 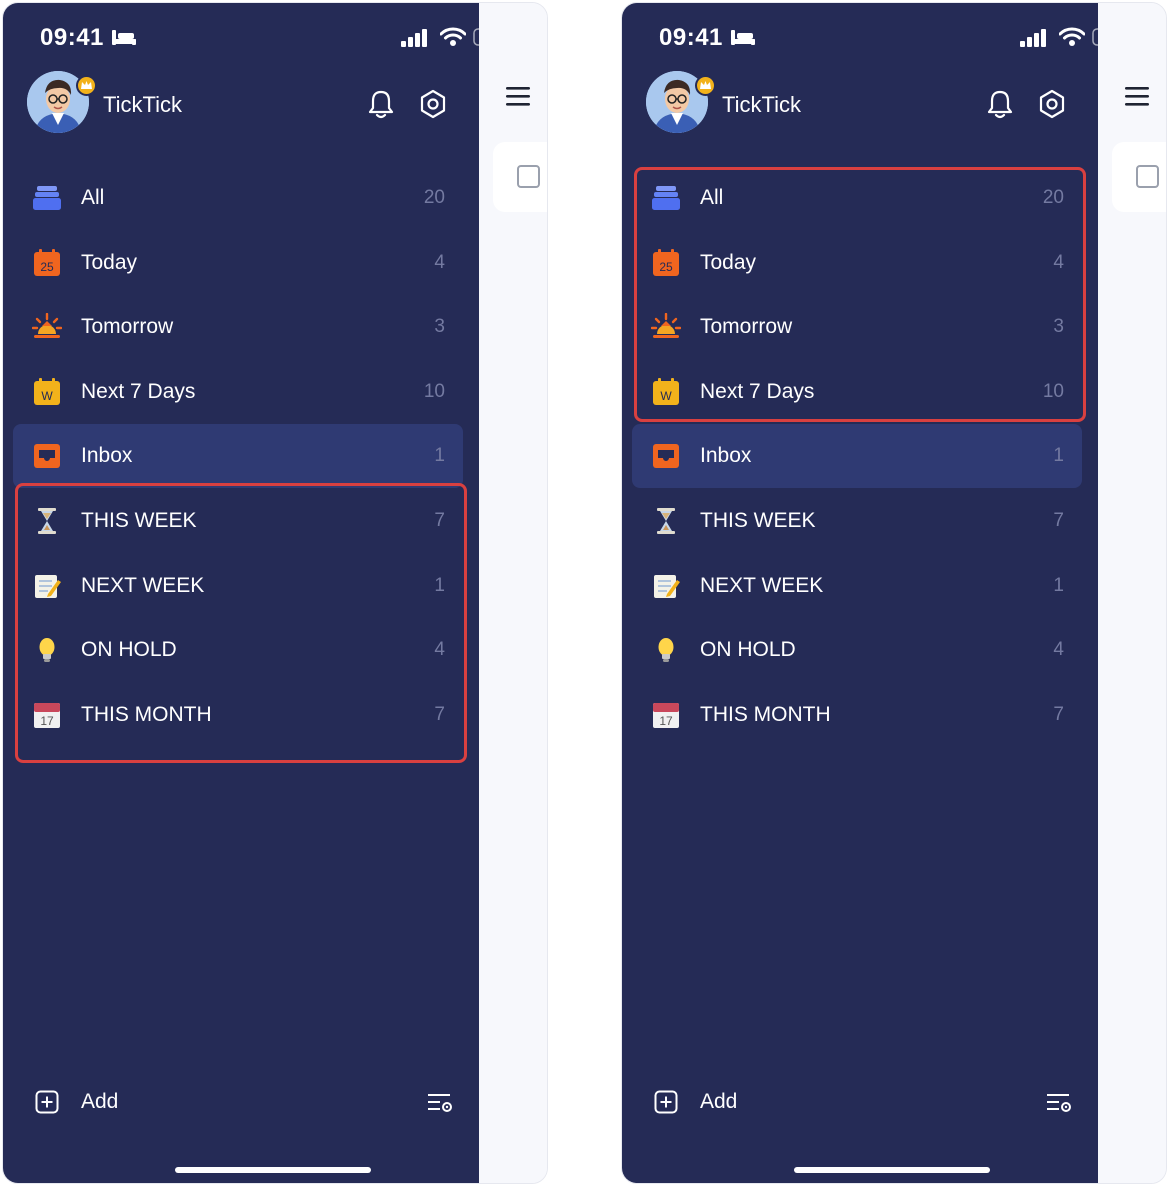 I want to click on stack-icon, so click(x=47, y=198).